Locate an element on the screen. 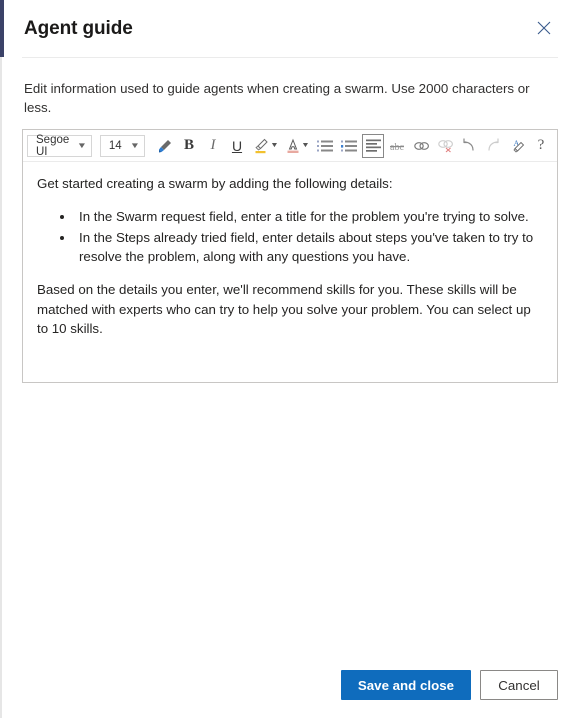 The image size is (580, 718). editor-toolbar: Segoe UI ▼ 14 ▼ B I U ▼ ▼ abc A ? is located at coordinates (290, 146).